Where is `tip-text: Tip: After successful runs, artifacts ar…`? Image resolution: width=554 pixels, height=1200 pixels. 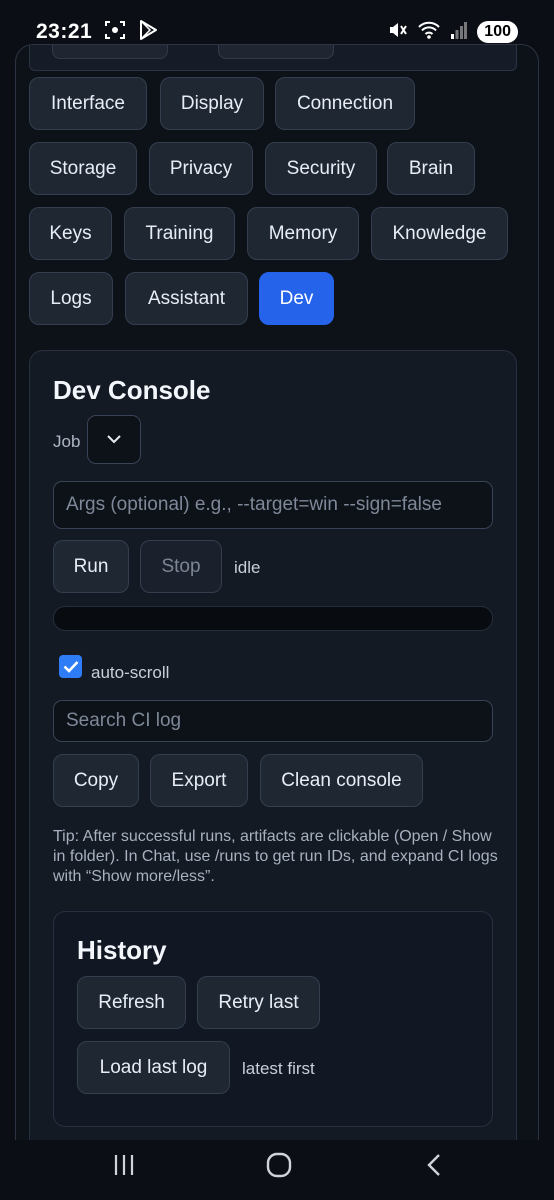
tip-text: Tip: After successful runs, artifacts ar… is located at coordinates (275, 856).